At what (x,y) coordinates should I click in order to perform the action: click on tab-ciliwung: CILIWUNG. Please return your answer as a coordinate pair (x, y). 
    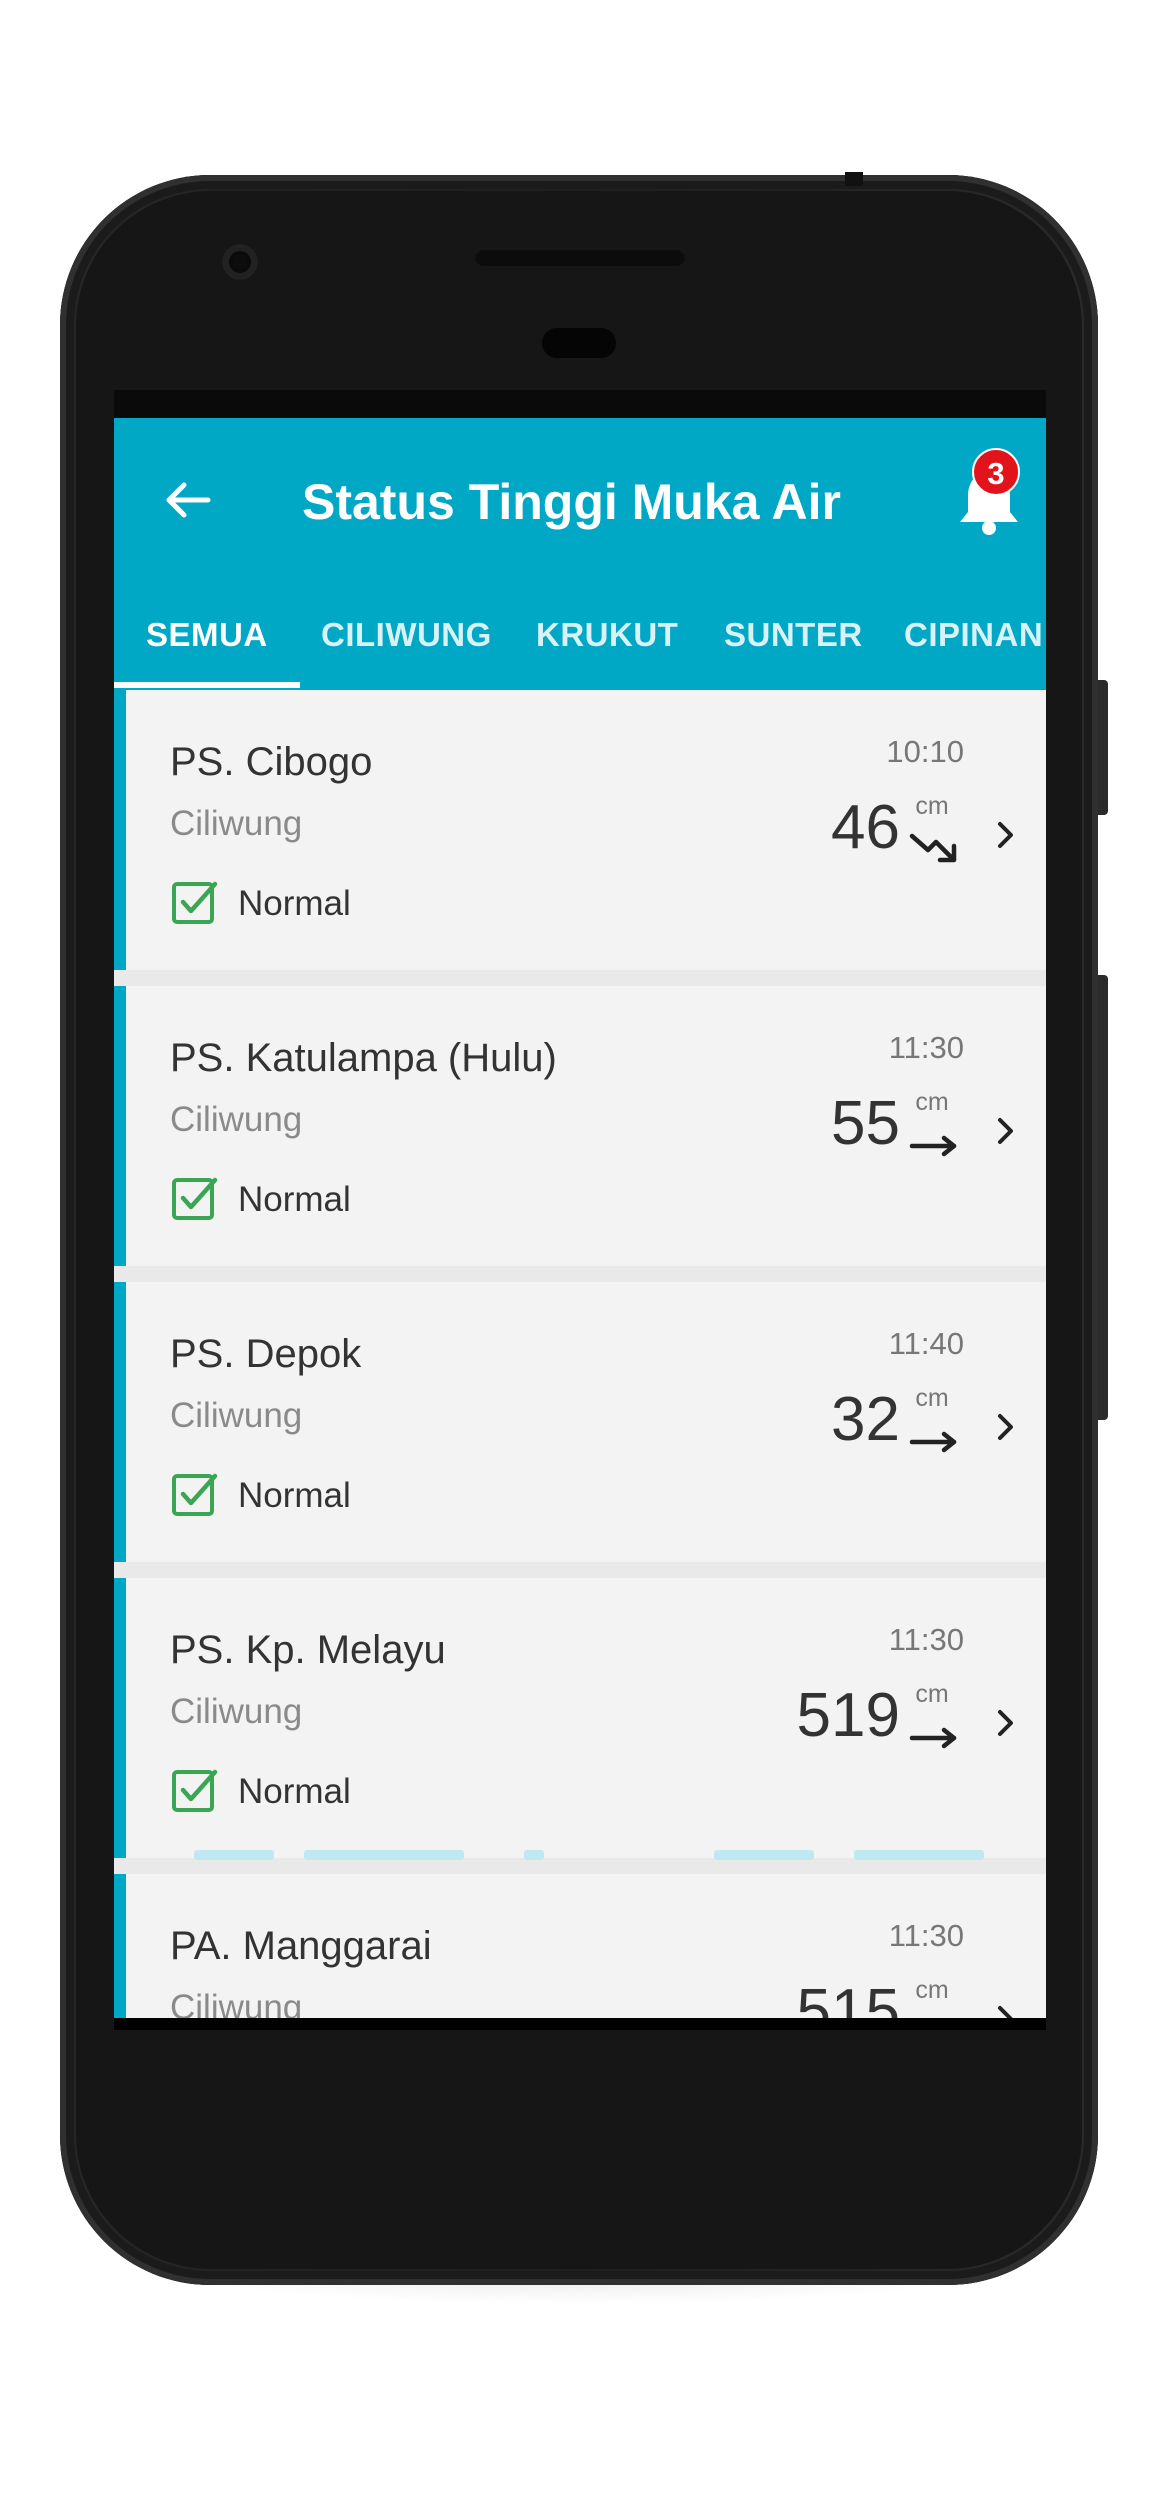
    Looking at the image, I should click on (406, 635).